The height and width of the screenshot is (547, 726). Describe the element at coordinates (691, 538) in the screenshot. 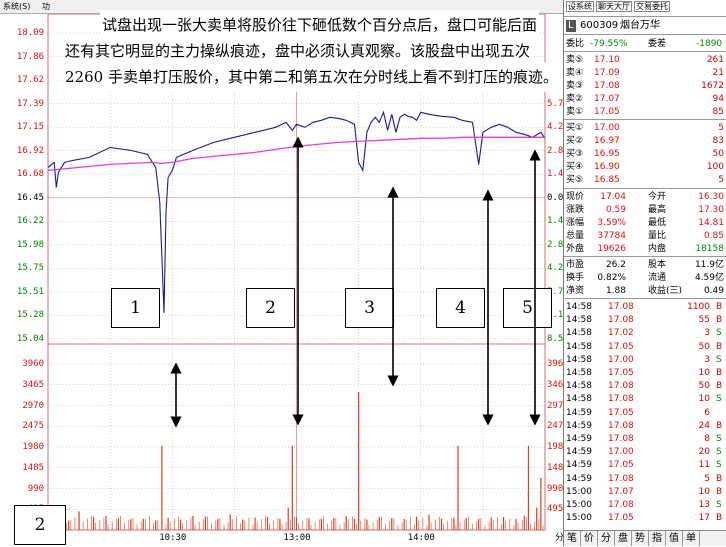

I see `panel-tab: 单` at that location.